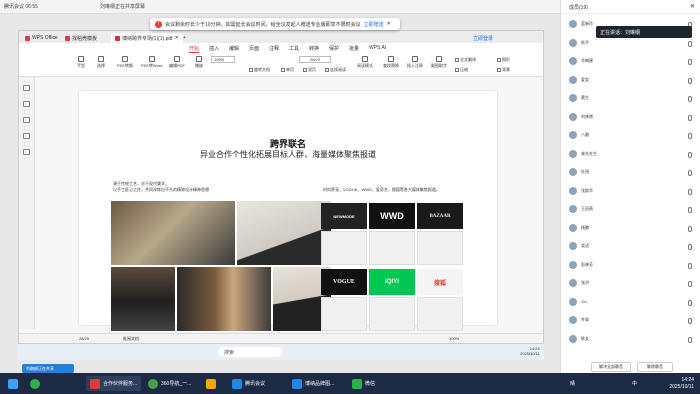  I want to click on shape-button: 图形, so click(503, 60).